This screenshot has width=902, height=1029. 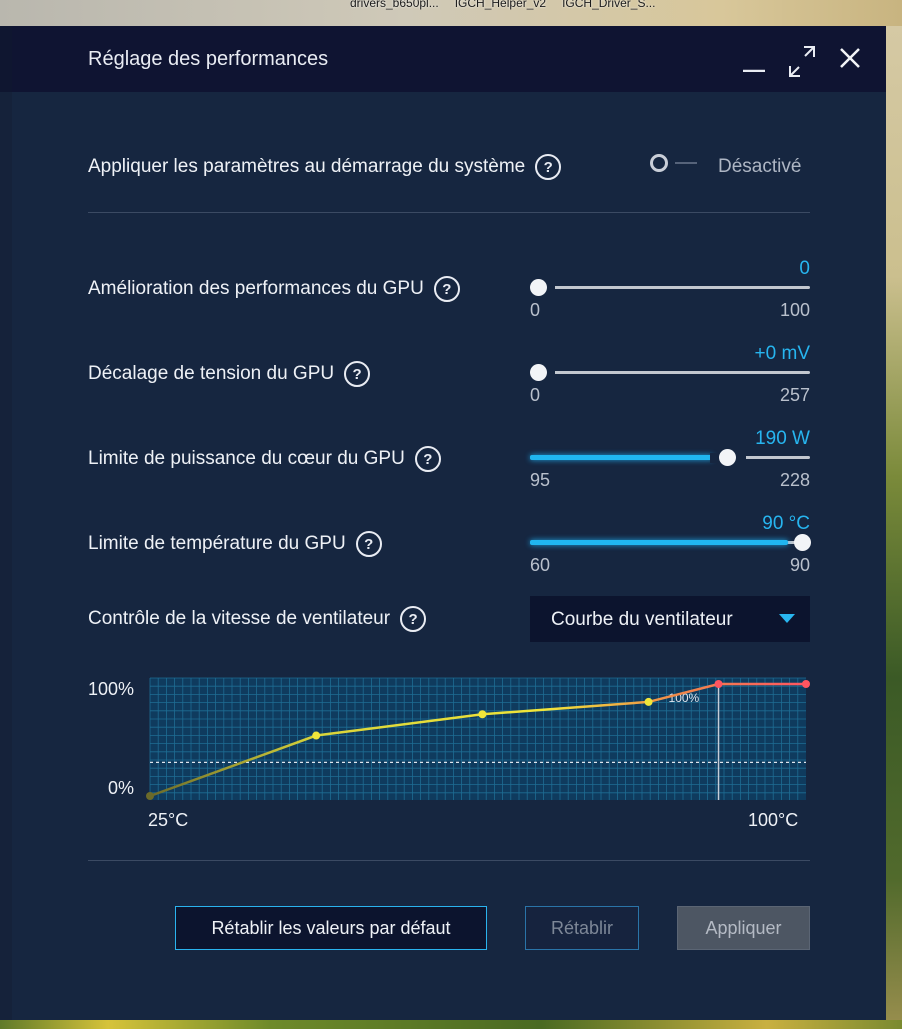 I want to click on gpu-temperature-limit-label: Limite de température du GPU, so click(x=217, y=543).